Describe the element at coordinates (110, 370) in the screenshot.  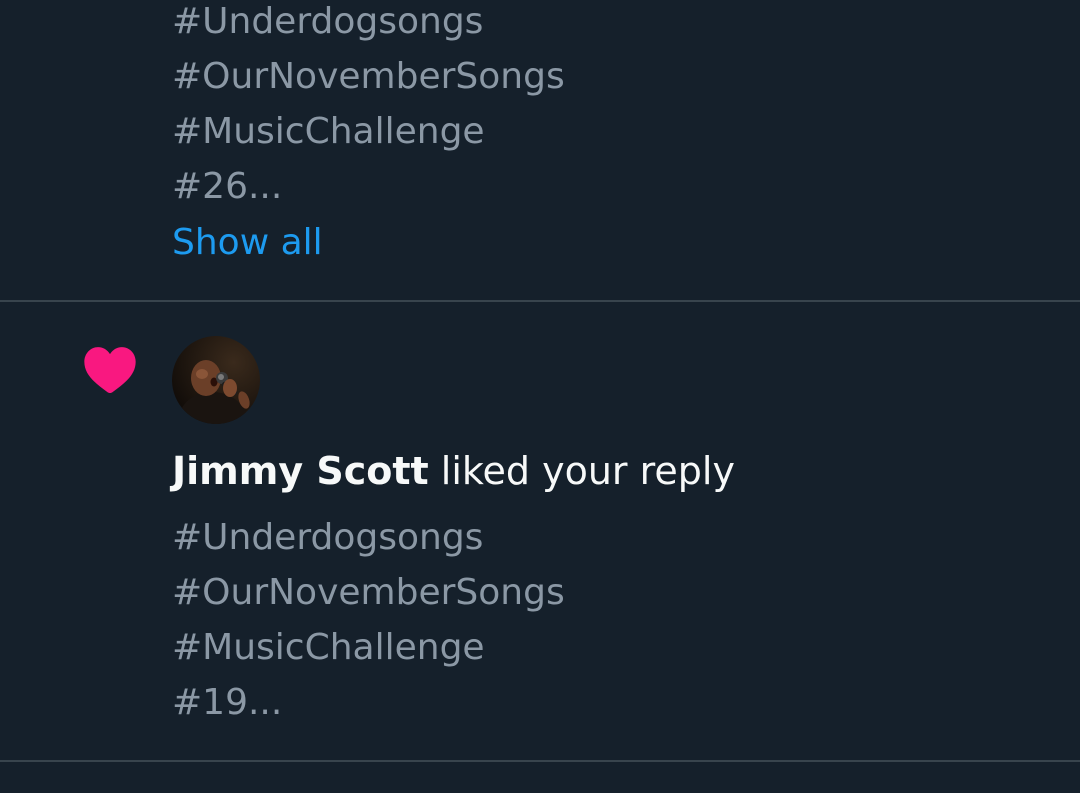
I see `heart-icon` at that location.